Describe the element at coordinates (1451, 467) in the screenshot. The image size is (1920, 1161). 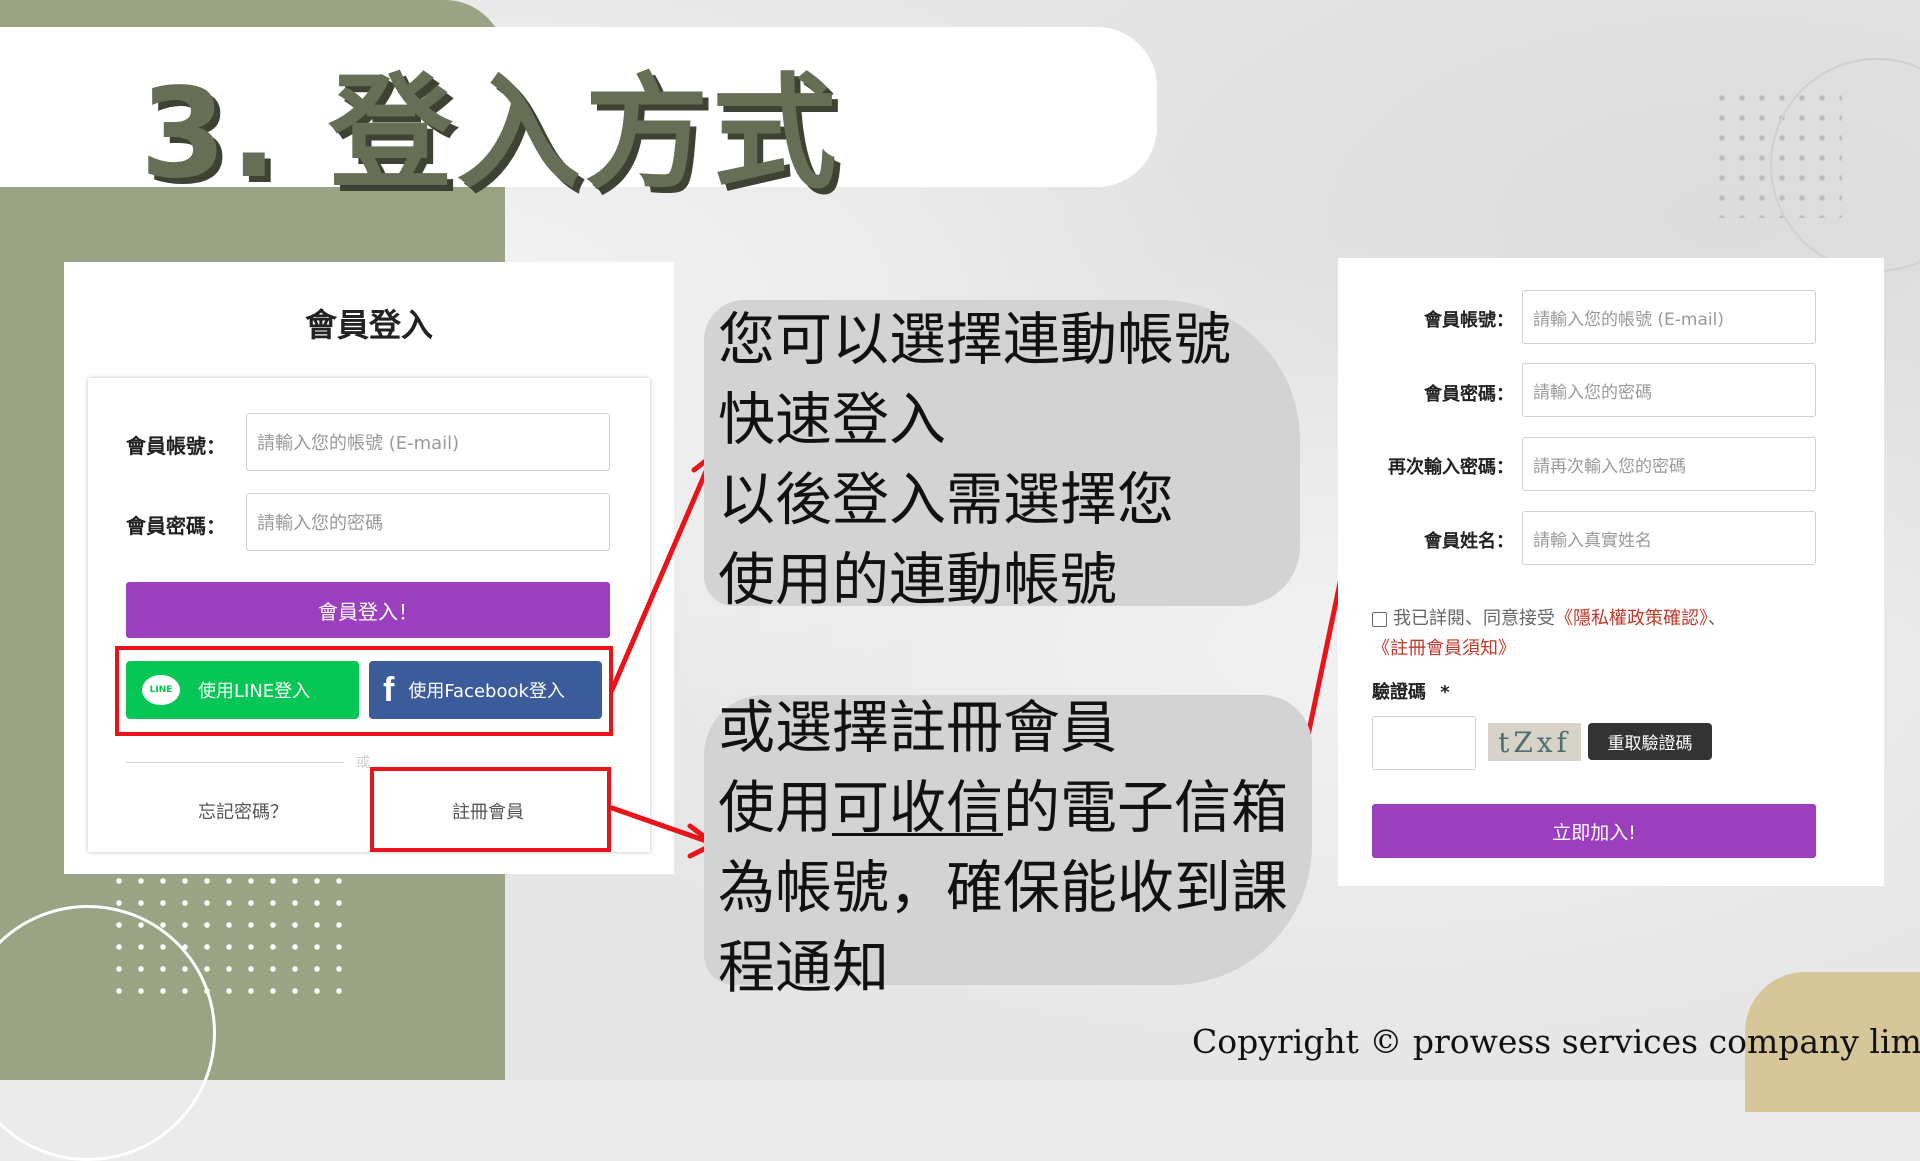
I see `reg-confirm-label: 再次輸入密碼：` at that location.